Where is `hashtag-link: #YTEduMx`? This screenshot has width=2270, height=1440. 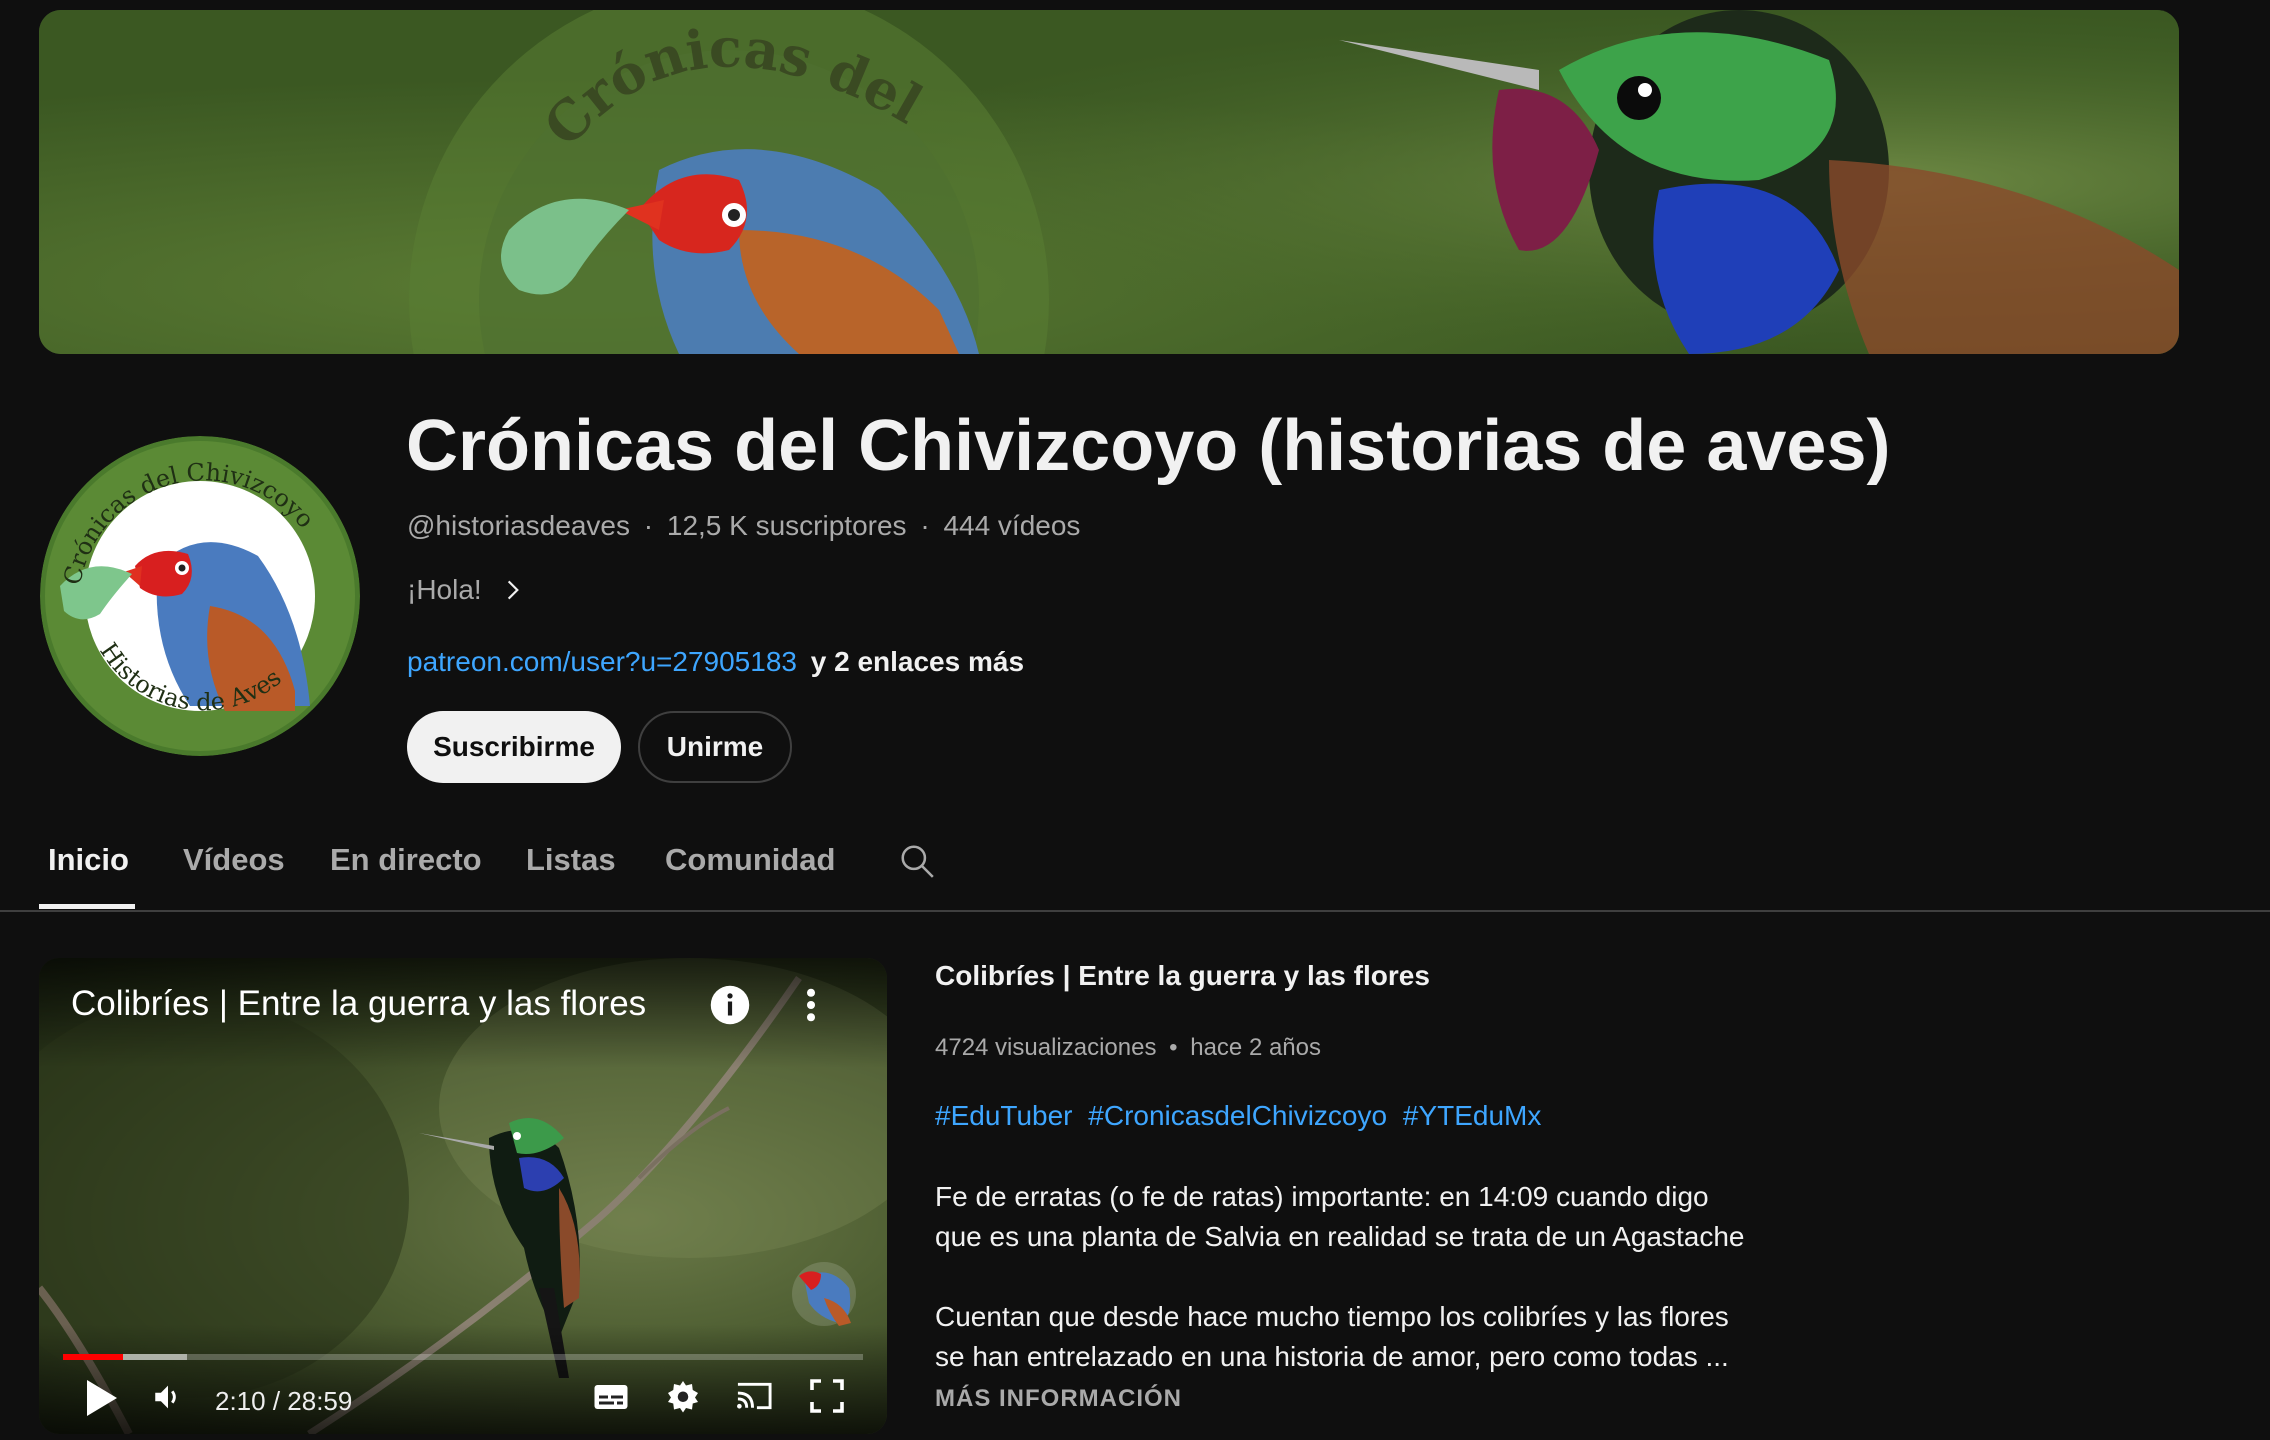
hashtag-link: #YTEduMx is located at coordinates (1472, 1115).